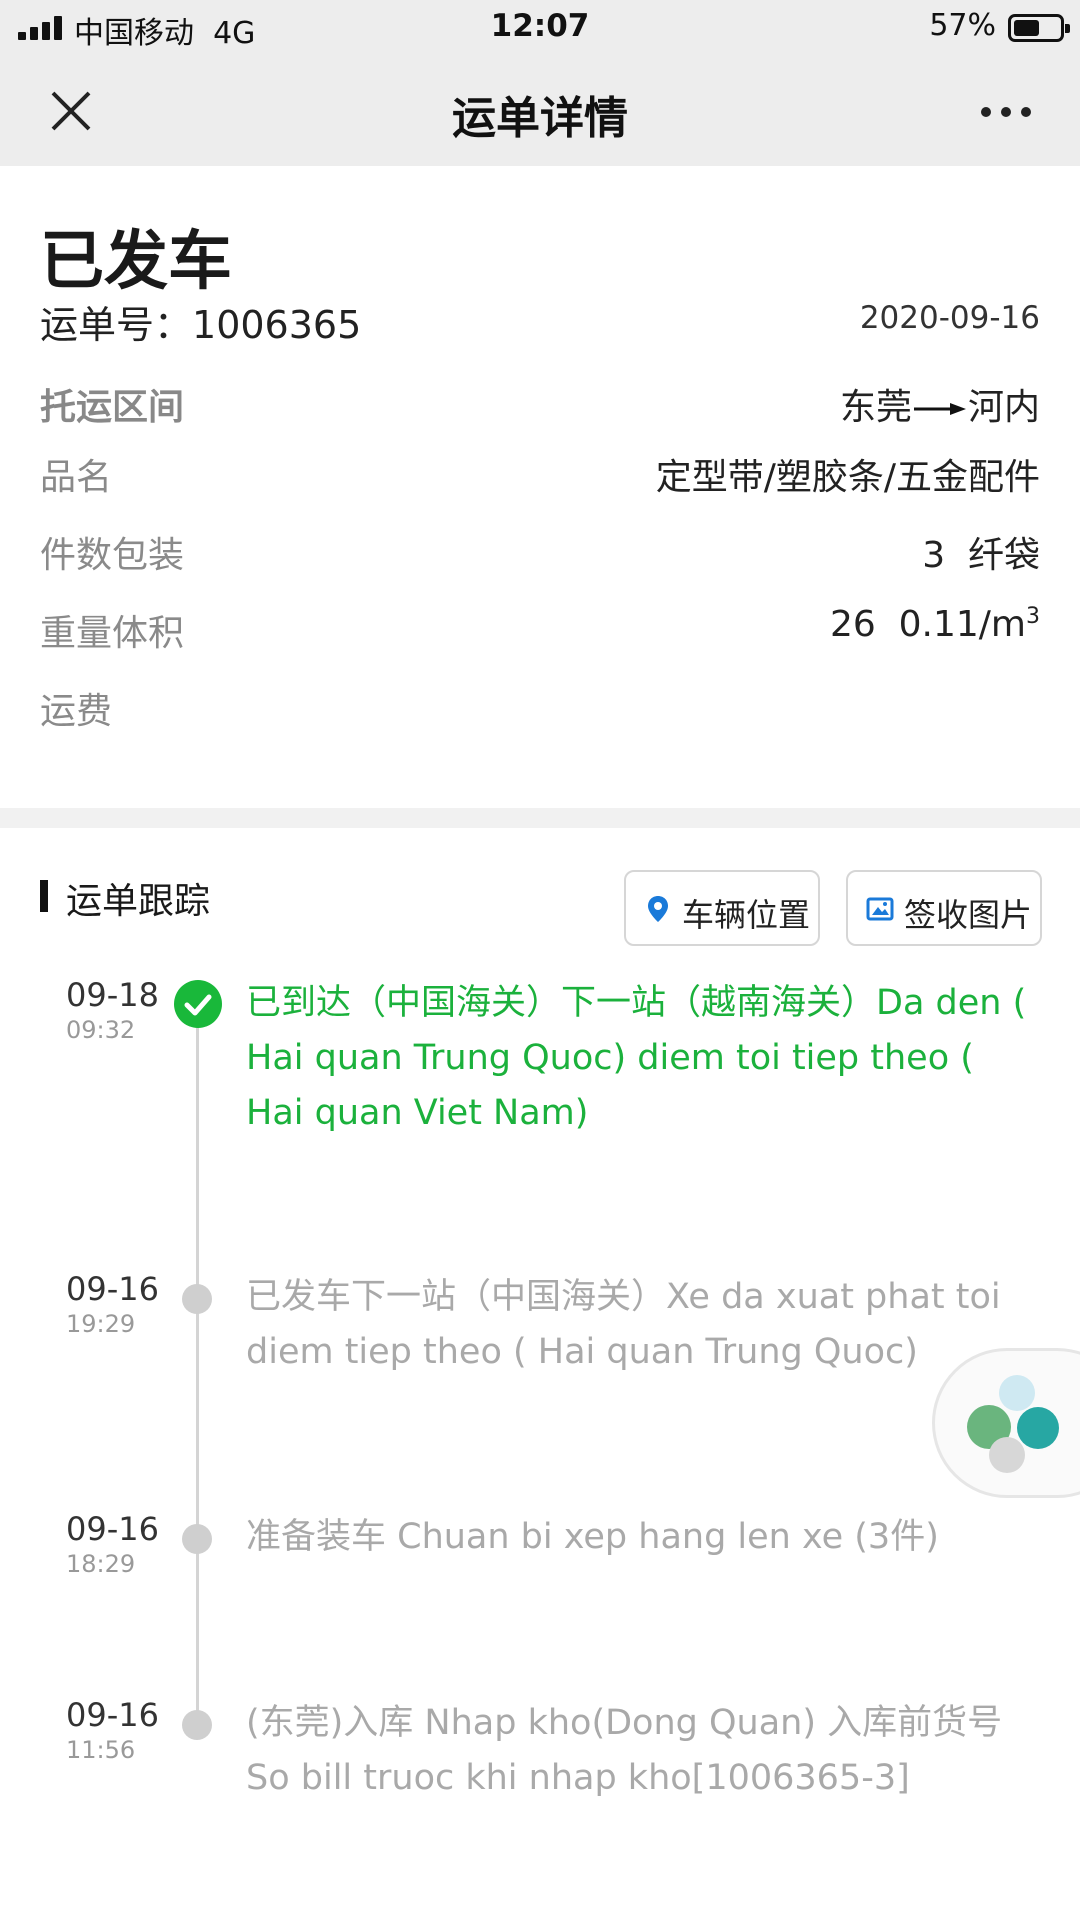 This screenshot has height=1920, width=1080. Describe the element at coordinates (197, 1373) in the screenshot. I see `timeline-line` at that location.